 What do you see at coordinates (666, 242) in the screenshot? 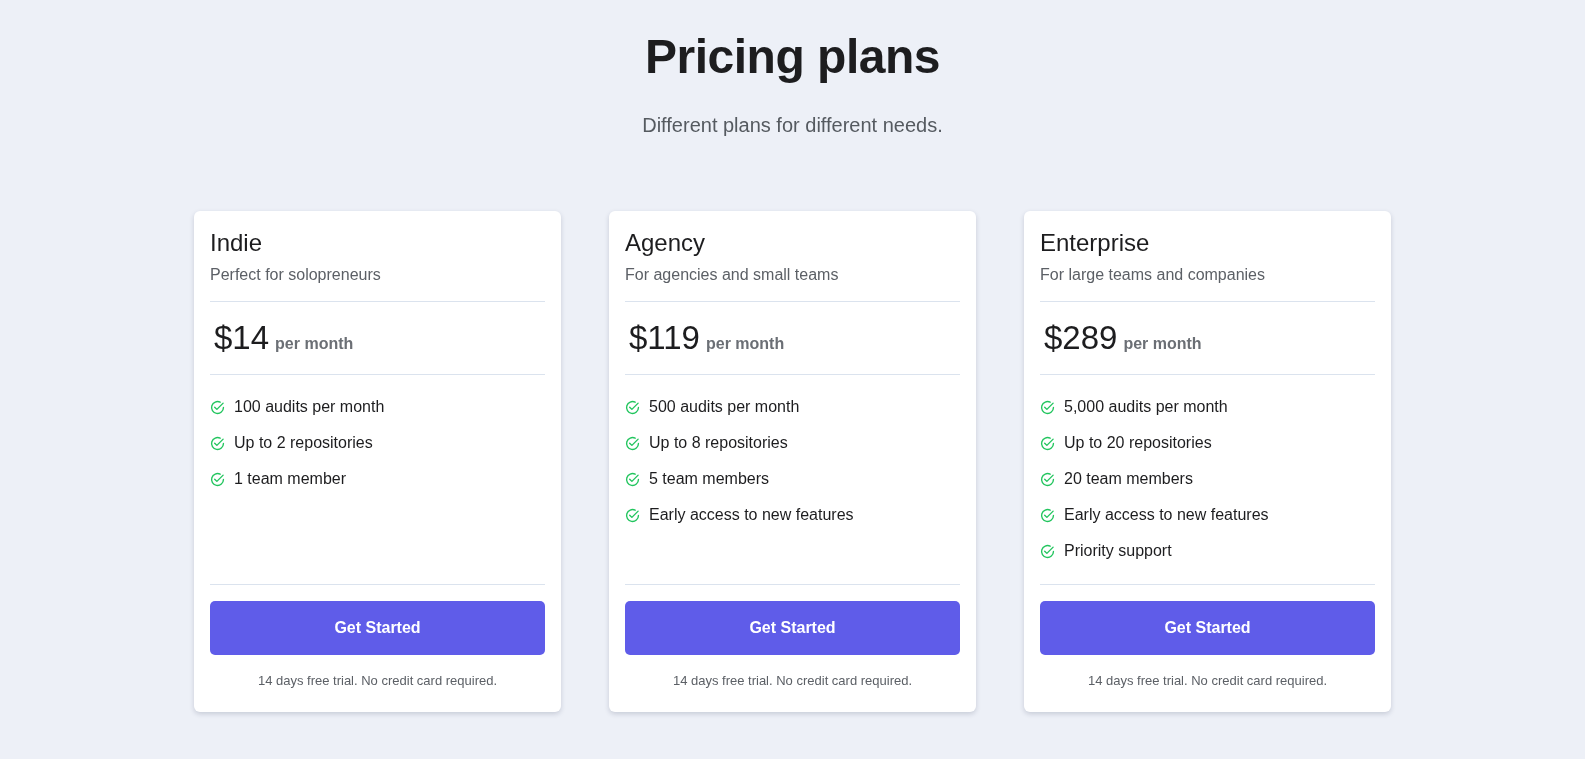
I see `plan-name: Agency` at bounding box center [666, 242].